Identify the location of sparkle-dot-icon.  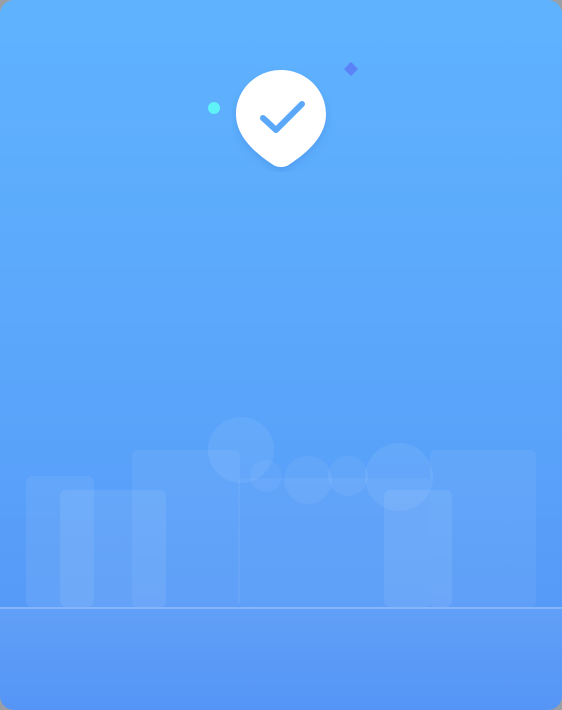
(214, 108).